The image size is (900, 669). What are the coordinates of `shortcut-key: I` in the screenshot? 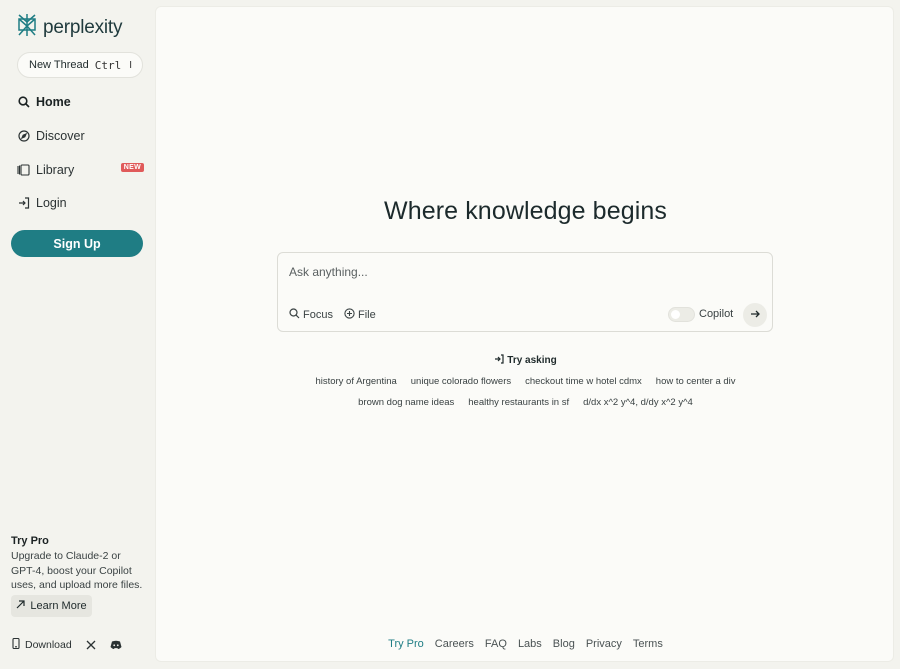 It's located at (130, 65).